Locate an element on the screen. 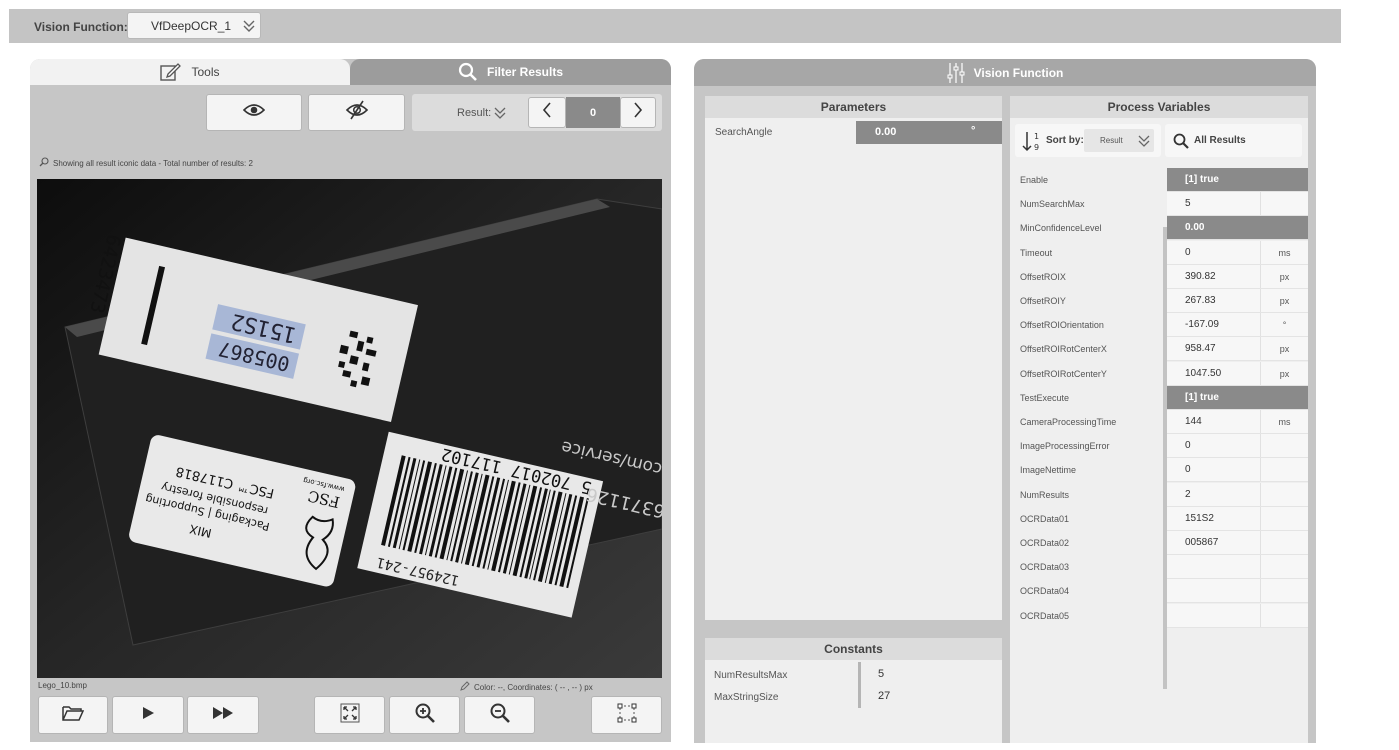  pv-name: Enable is located at coordinates (1034, 180).